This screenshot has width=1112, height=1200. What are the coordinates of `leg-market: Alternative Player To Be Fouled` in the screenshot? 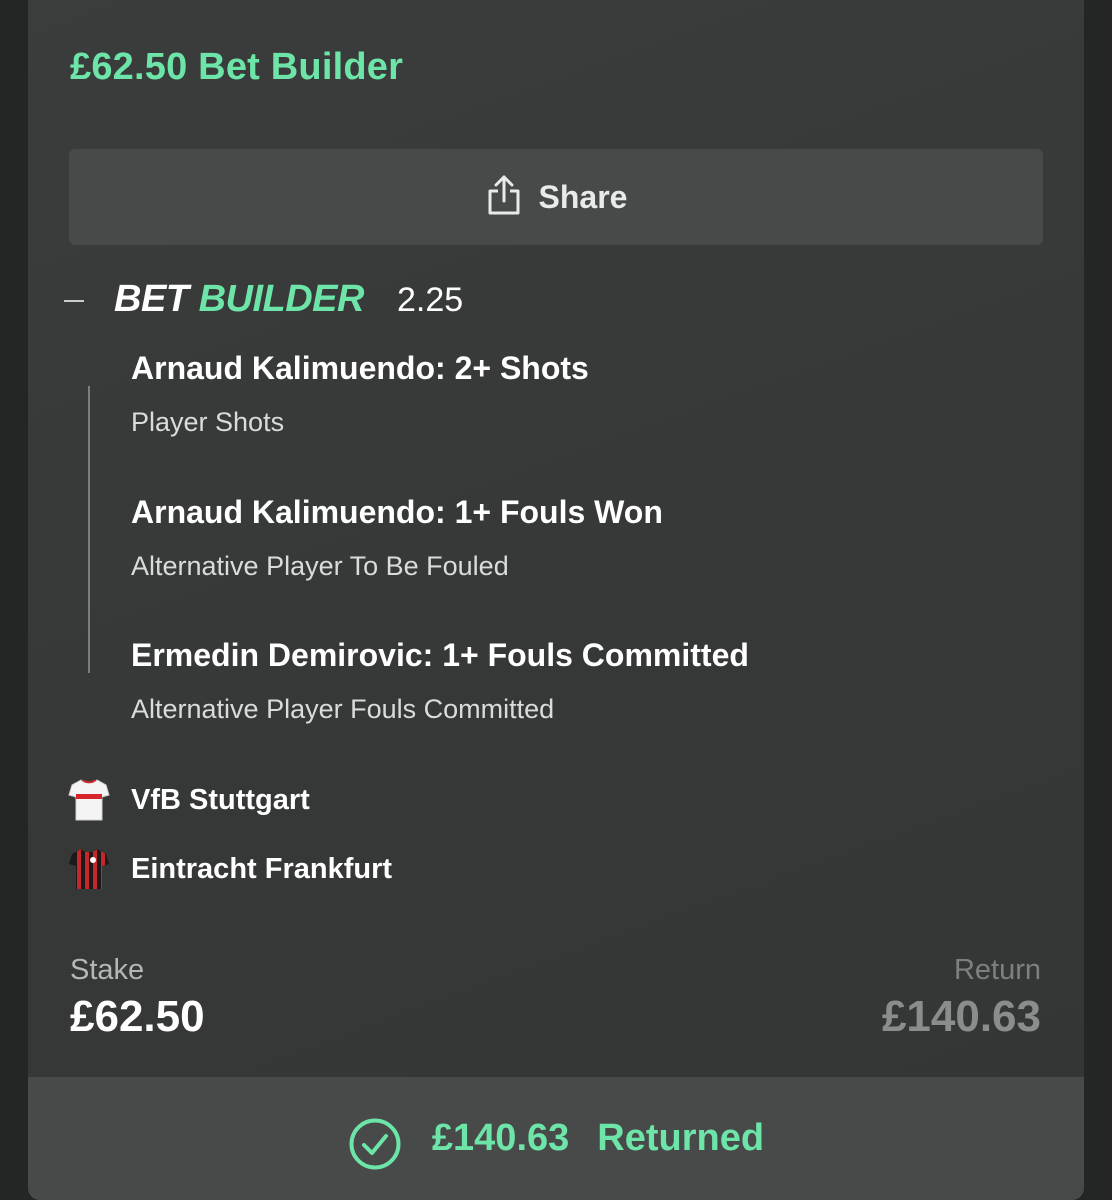 It's located at (320, 566).